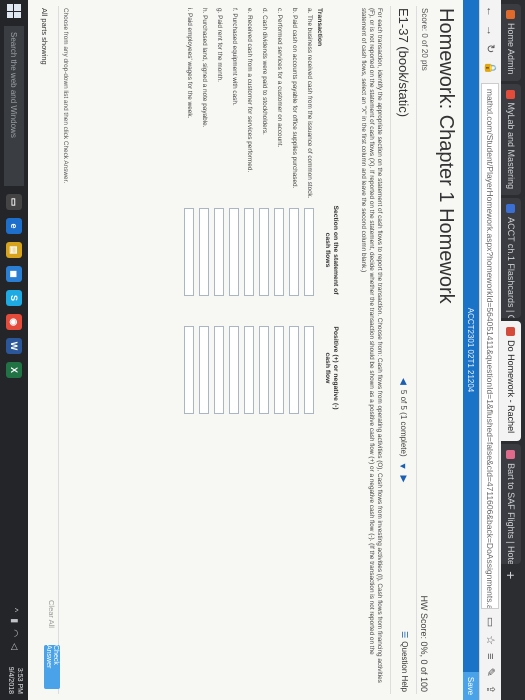 The image size is (525, 700). I want to click on save-button-label: Save, so click(471, 686).